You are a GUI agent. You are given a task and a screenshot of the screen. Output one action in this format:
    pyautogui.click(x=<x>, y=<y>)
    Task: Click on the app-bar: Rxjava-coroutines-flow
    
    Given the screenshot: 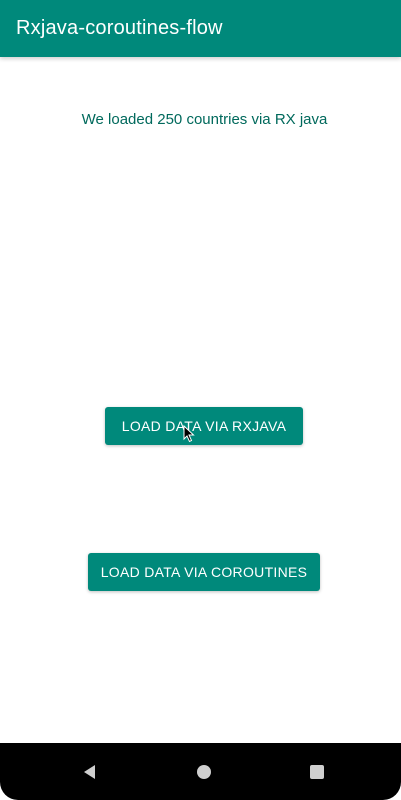 What is the action you would take?
    pyautogui.click(x=200, y=28)
    